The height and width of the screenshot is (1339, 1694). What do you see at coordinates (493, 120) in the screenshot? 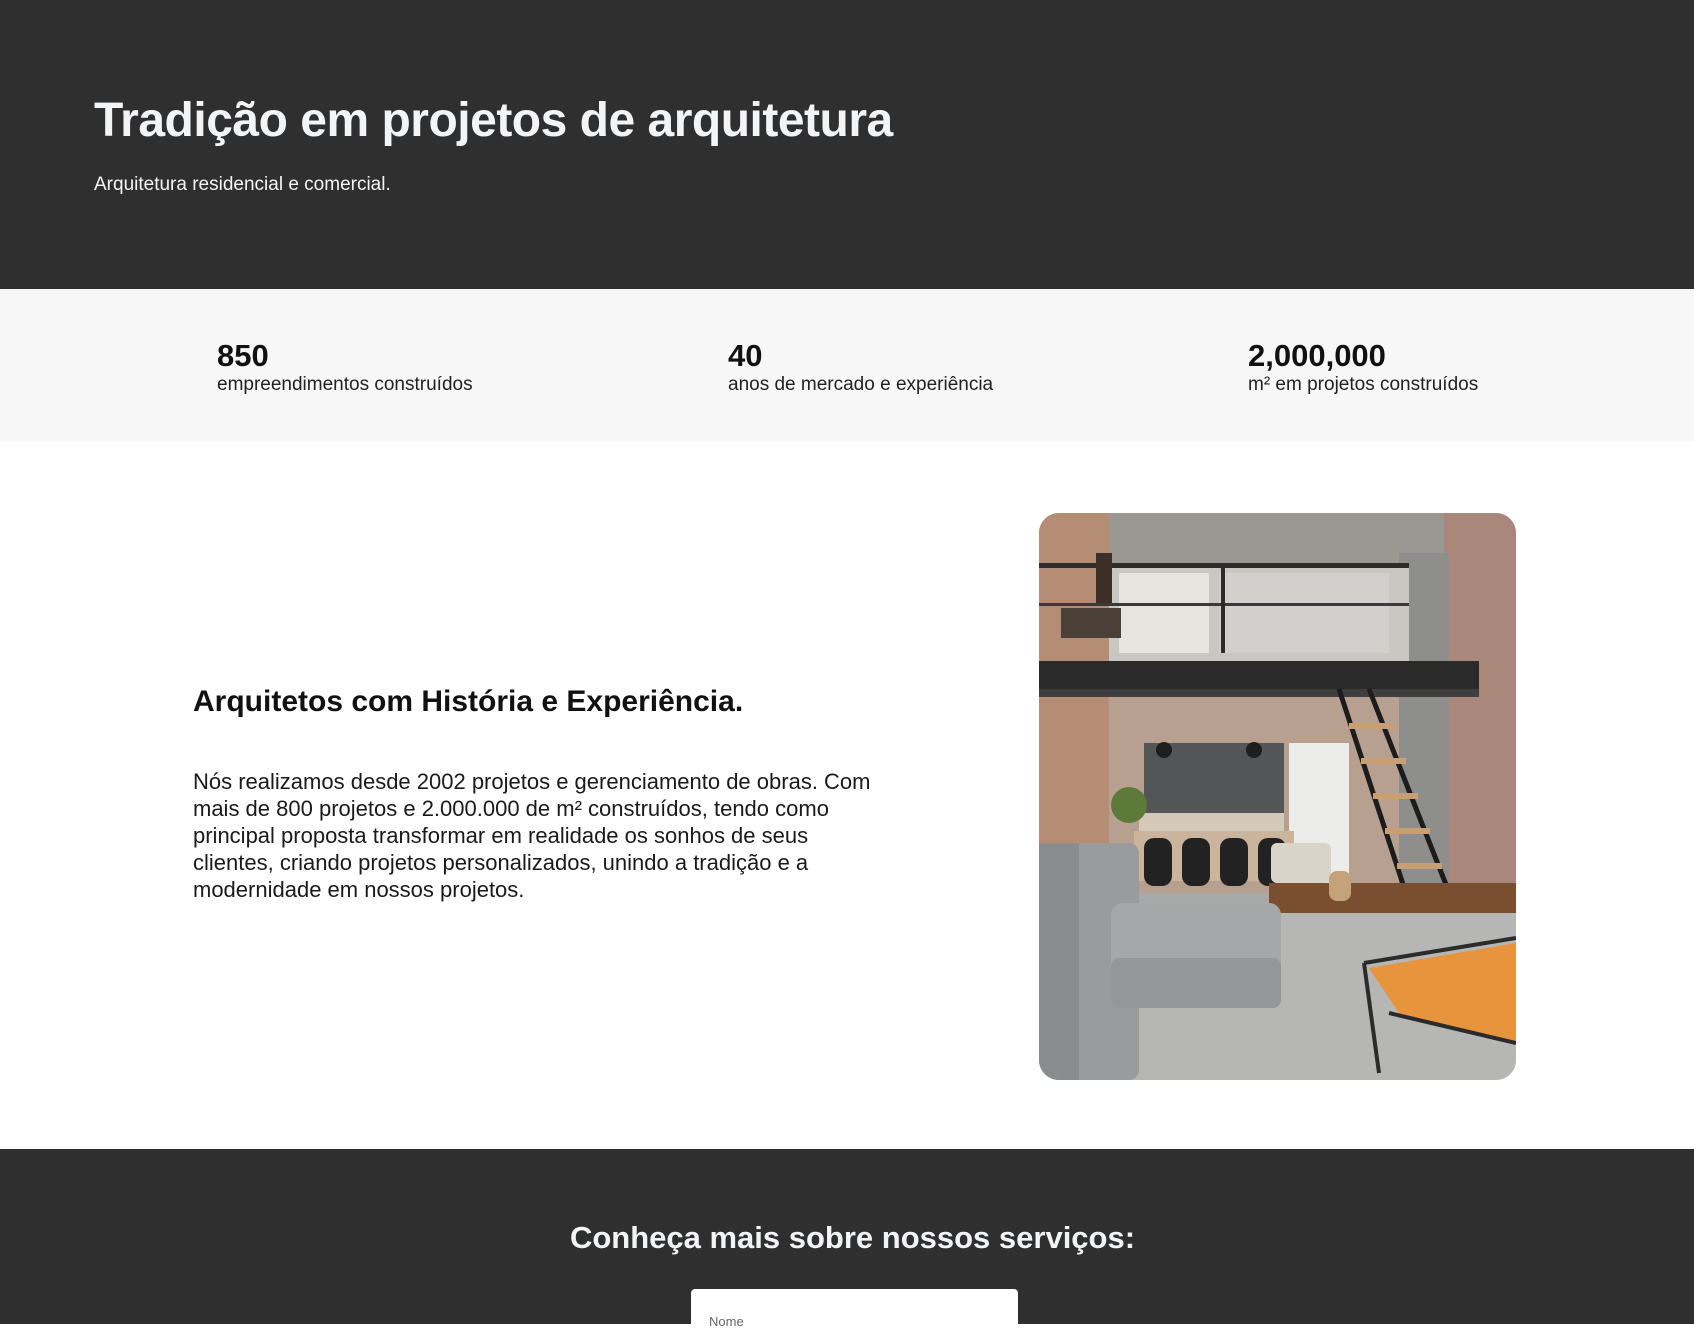
I see `hero-title: Tradição em projetos de arquitetura` at bounding box center [493, 120].